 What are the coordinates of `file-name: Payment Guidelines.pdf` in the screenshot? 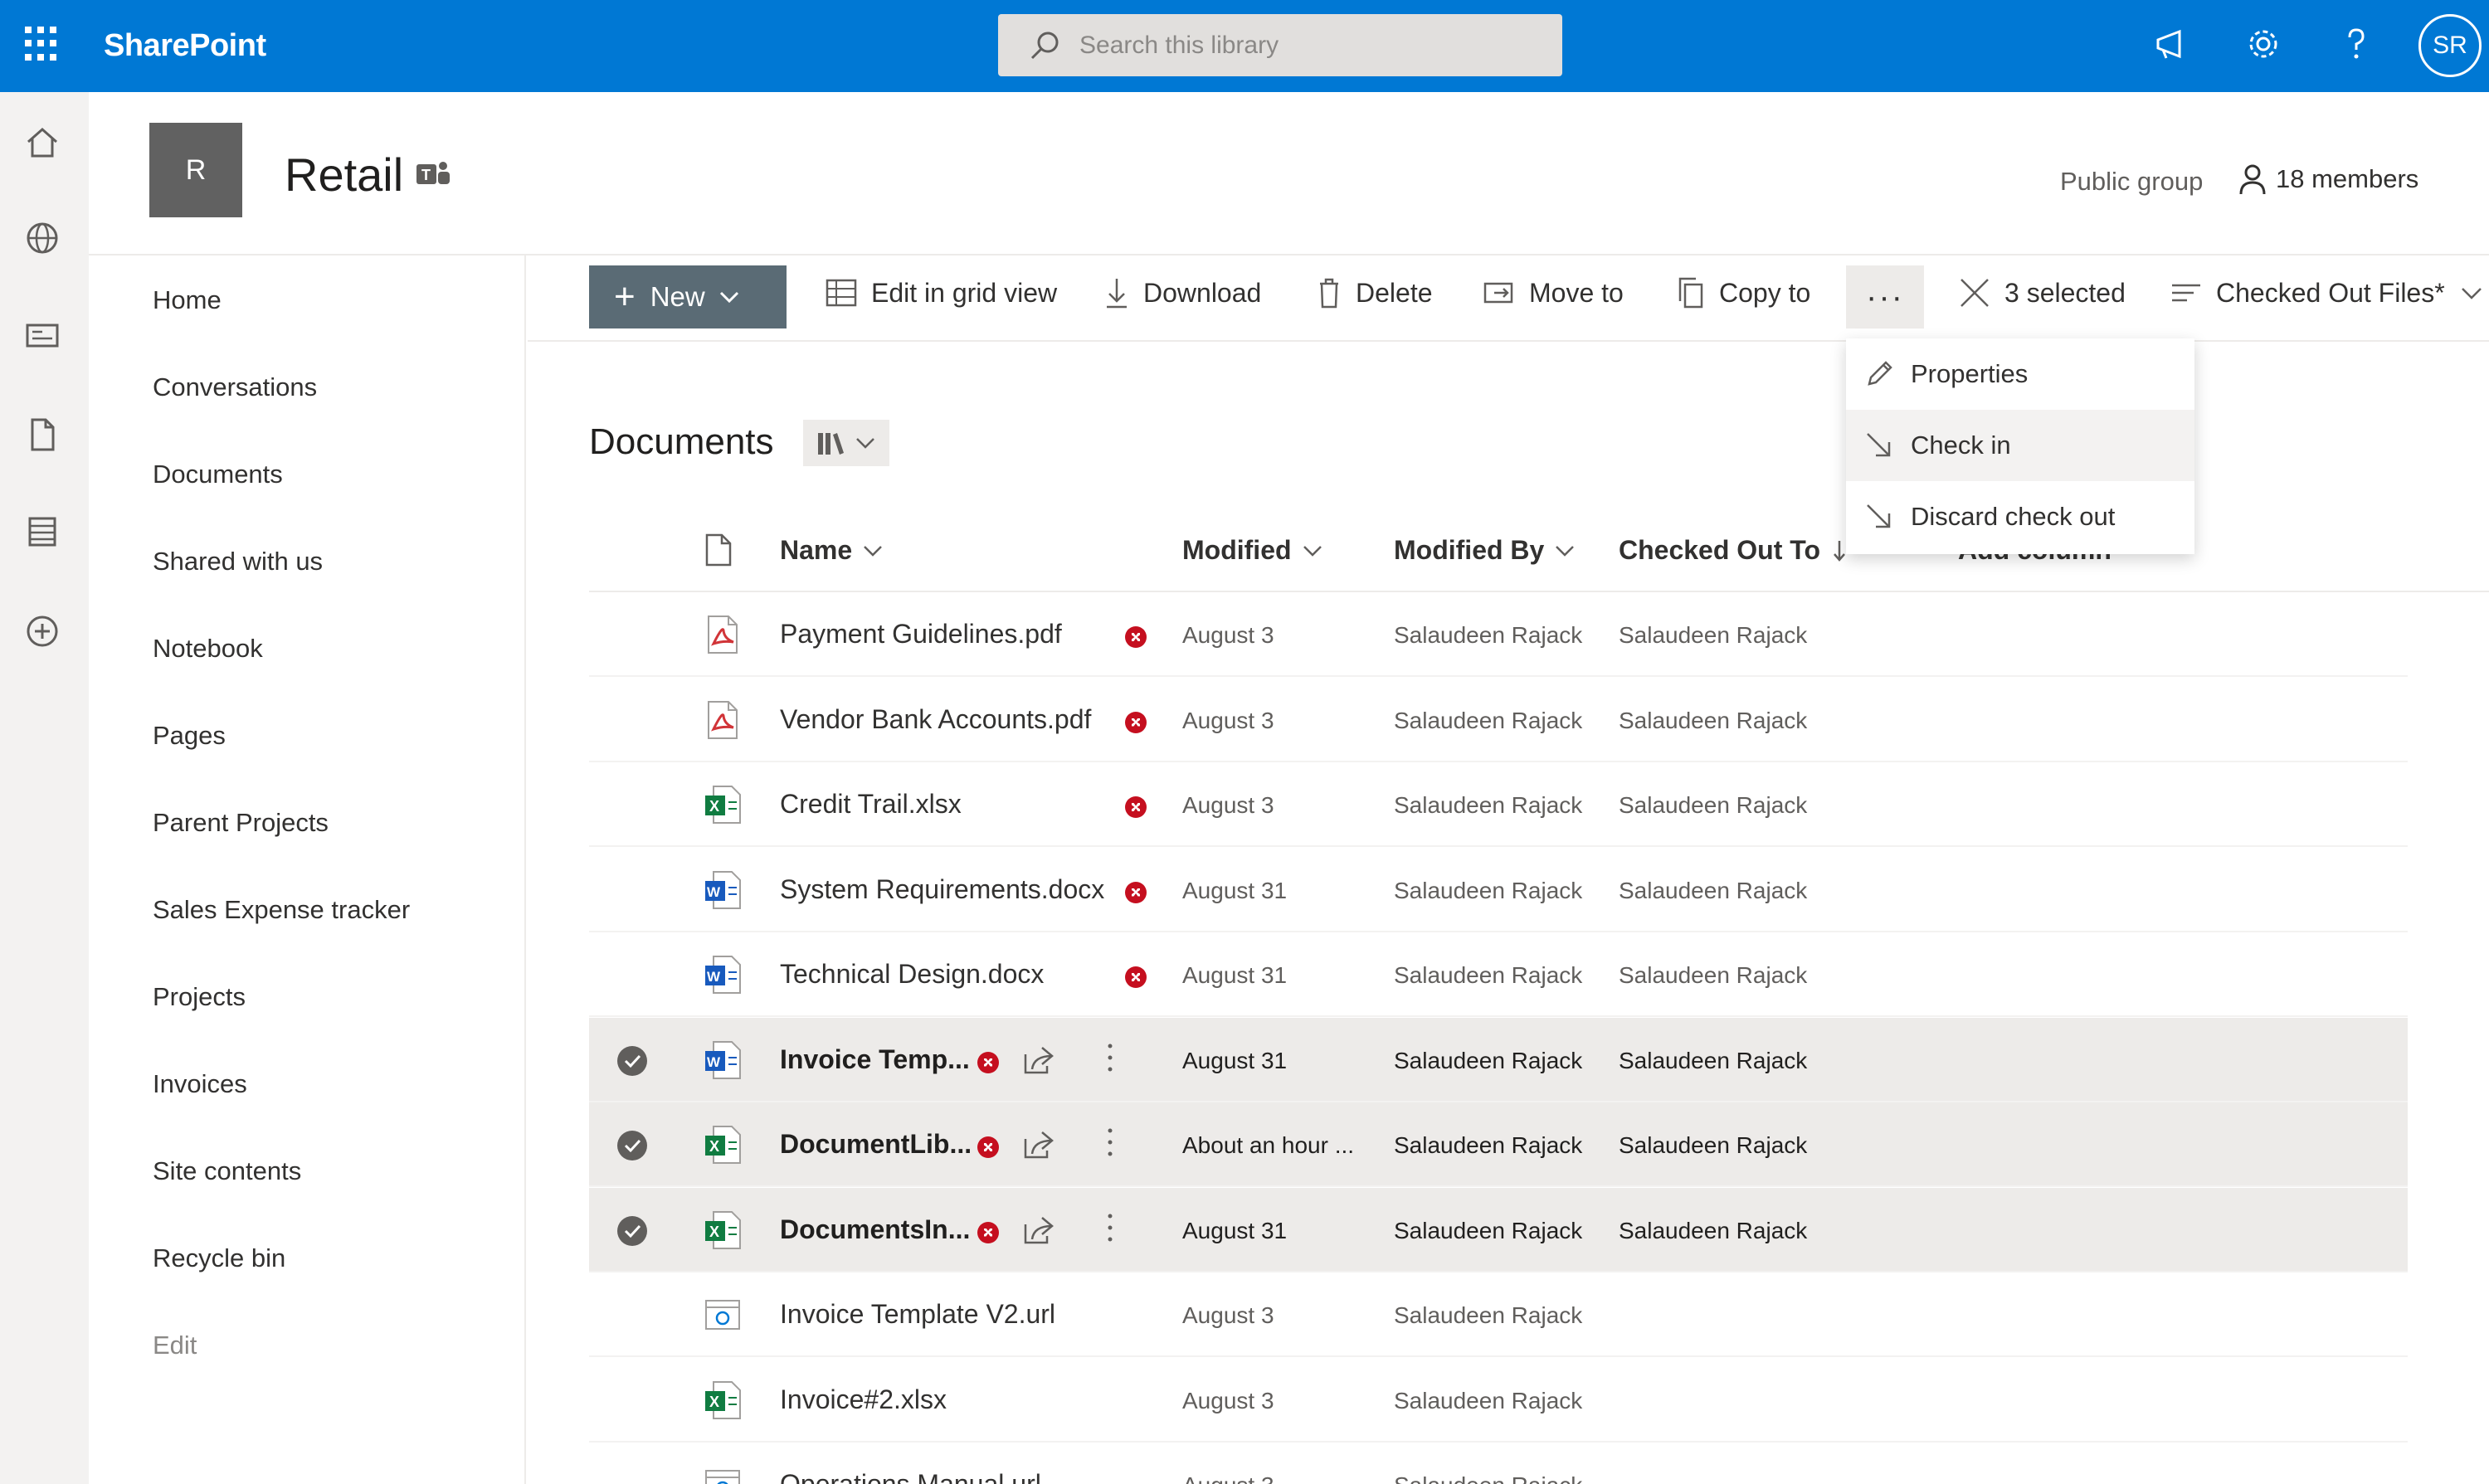 It's located at (921, 634).